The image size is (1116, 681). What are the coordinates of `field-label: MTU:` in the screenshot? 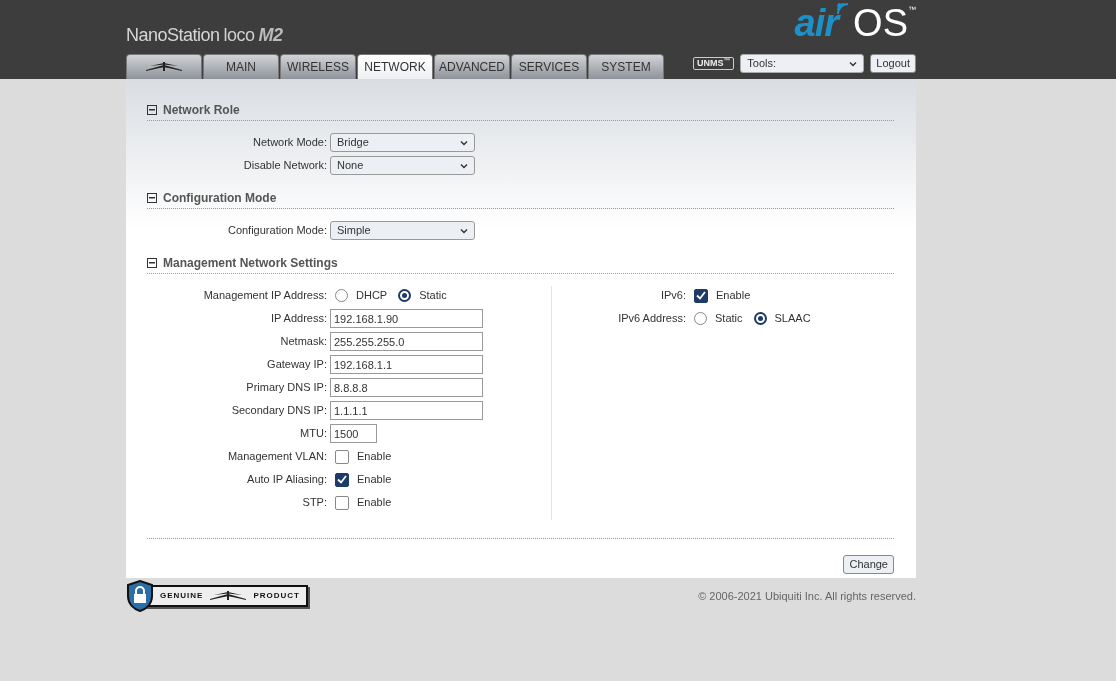 It's located at (313, 434).